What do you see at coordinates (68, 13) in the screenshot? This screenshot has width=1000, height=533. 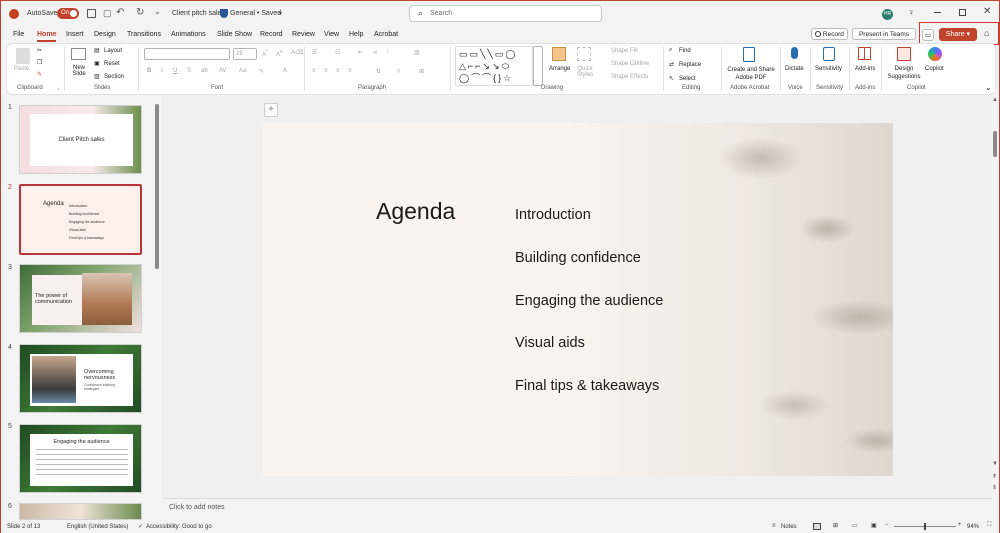 I see `autosave-toggle: On` at bounding box center [68, 13].